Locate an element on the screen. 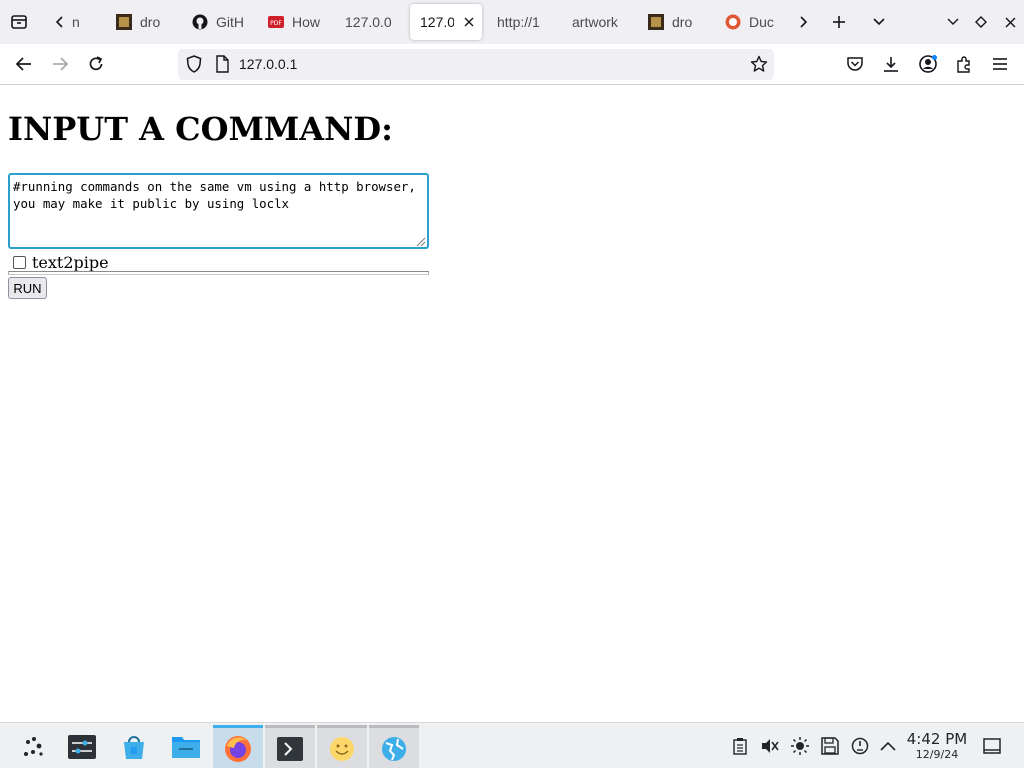  firefox-view-icon is located at coordinates (19, 22).